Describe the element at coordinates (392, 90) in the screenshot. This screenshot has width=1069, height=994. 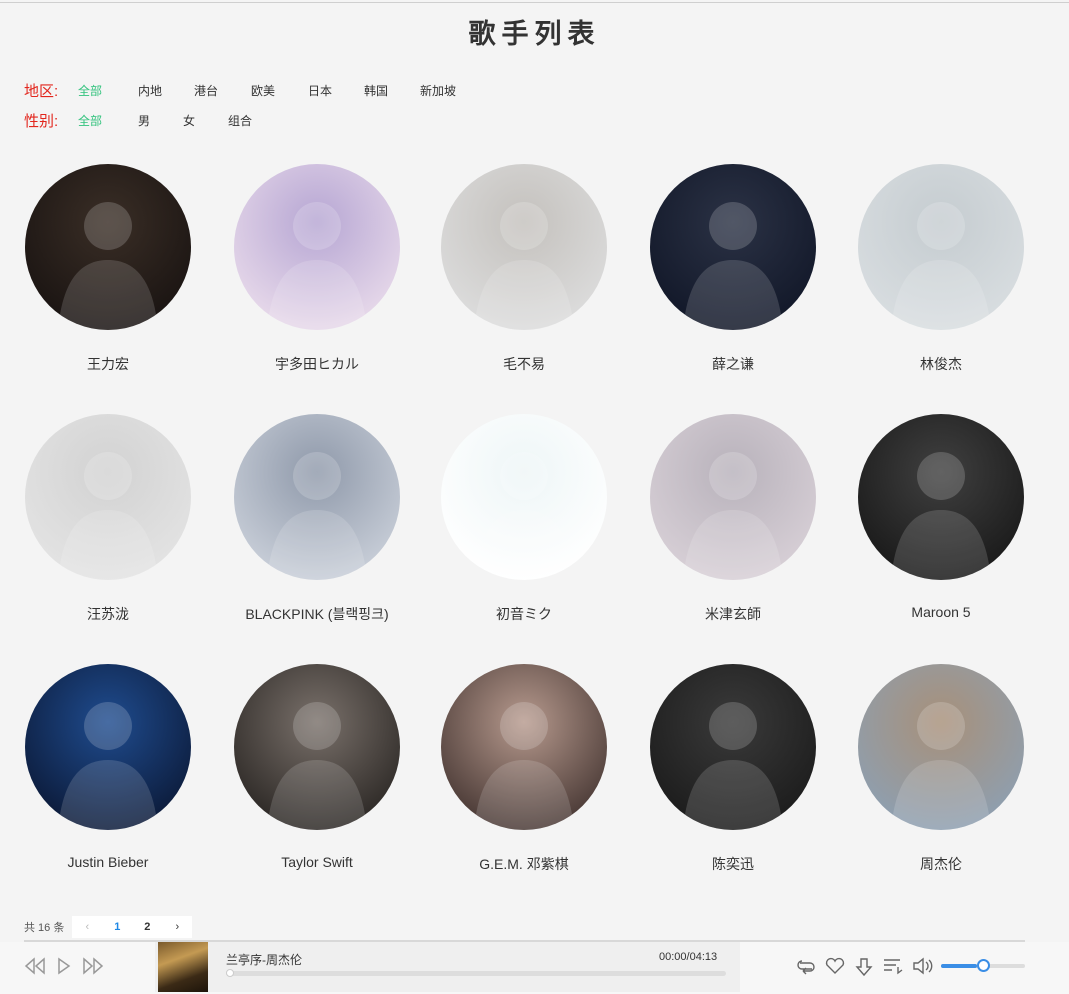
I see `region-option-korea: 韩国` at that location.